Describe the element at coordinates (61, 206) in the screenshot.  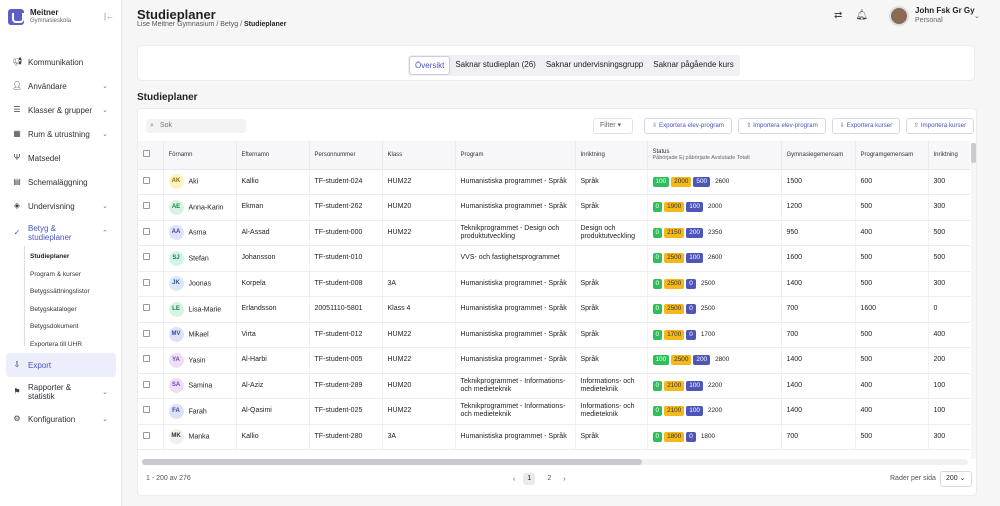
I see `sidebar-item-6: ◈ Undervisning ⌄` at that location.